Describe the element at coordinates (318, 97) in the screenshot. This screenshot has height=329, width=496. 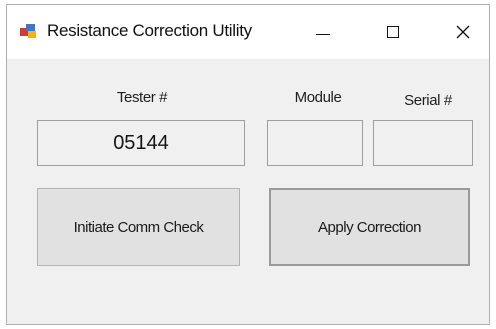
I see `module-label: Module` at that location.